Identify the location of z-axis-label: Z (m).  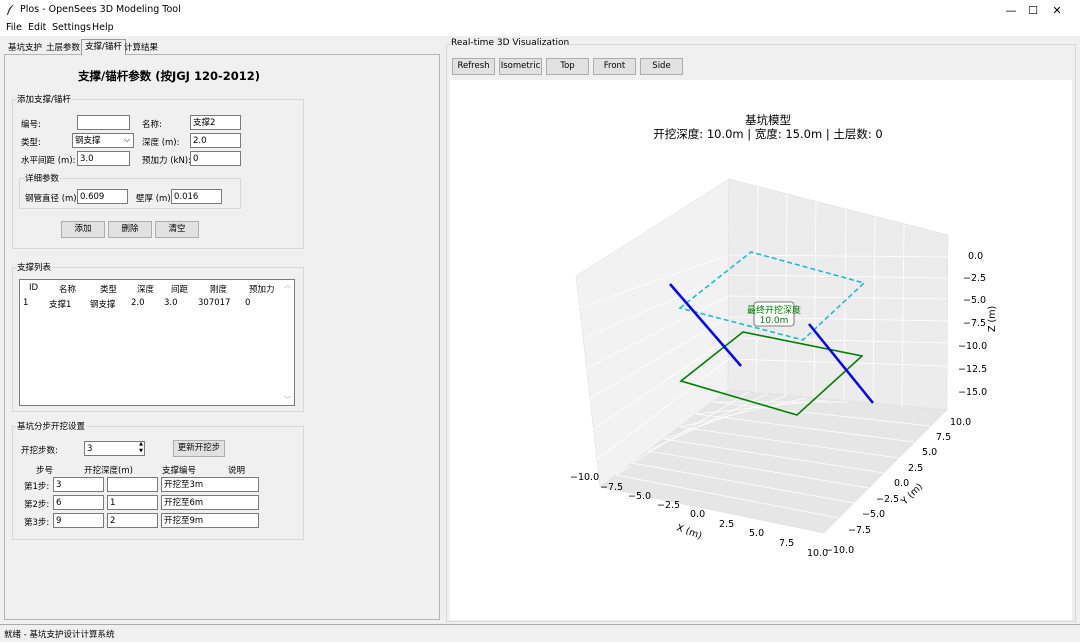
(992, 319).